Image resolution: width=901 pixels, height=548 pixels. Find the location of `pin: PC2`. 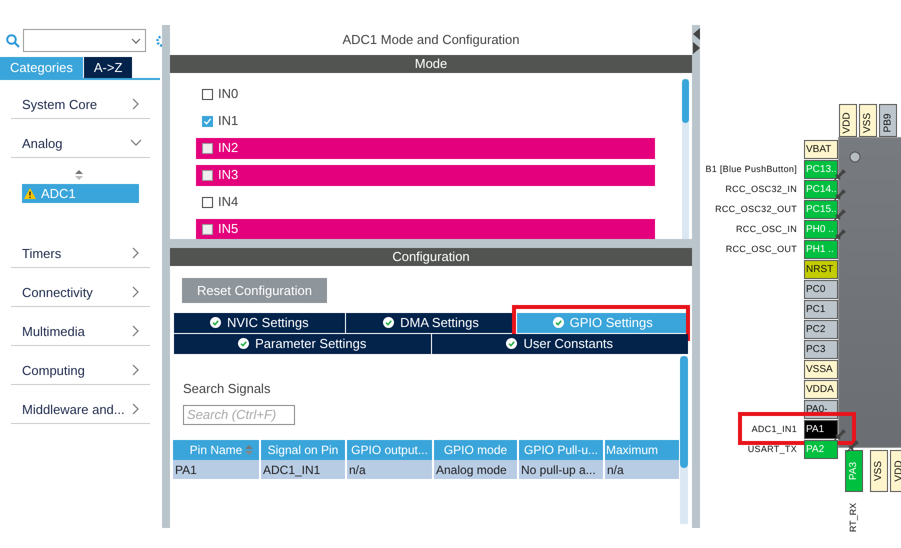

pin: PC2 is located at coordinates (821, 329).